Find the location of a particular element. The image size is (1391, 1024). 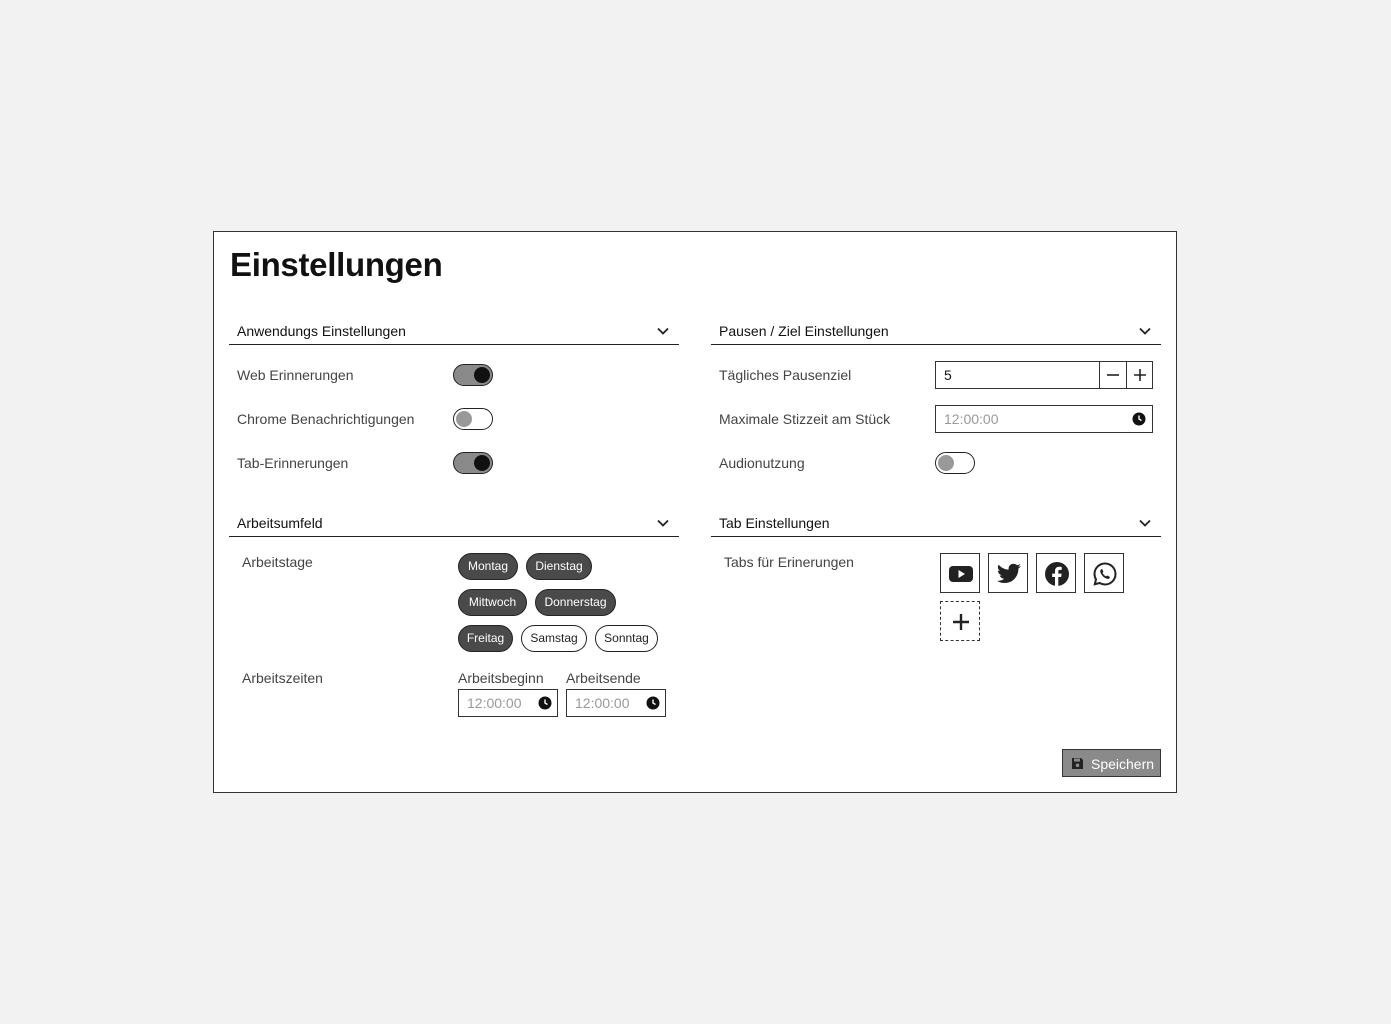

whatsapp-icon is located at coordinates (1105, 574).